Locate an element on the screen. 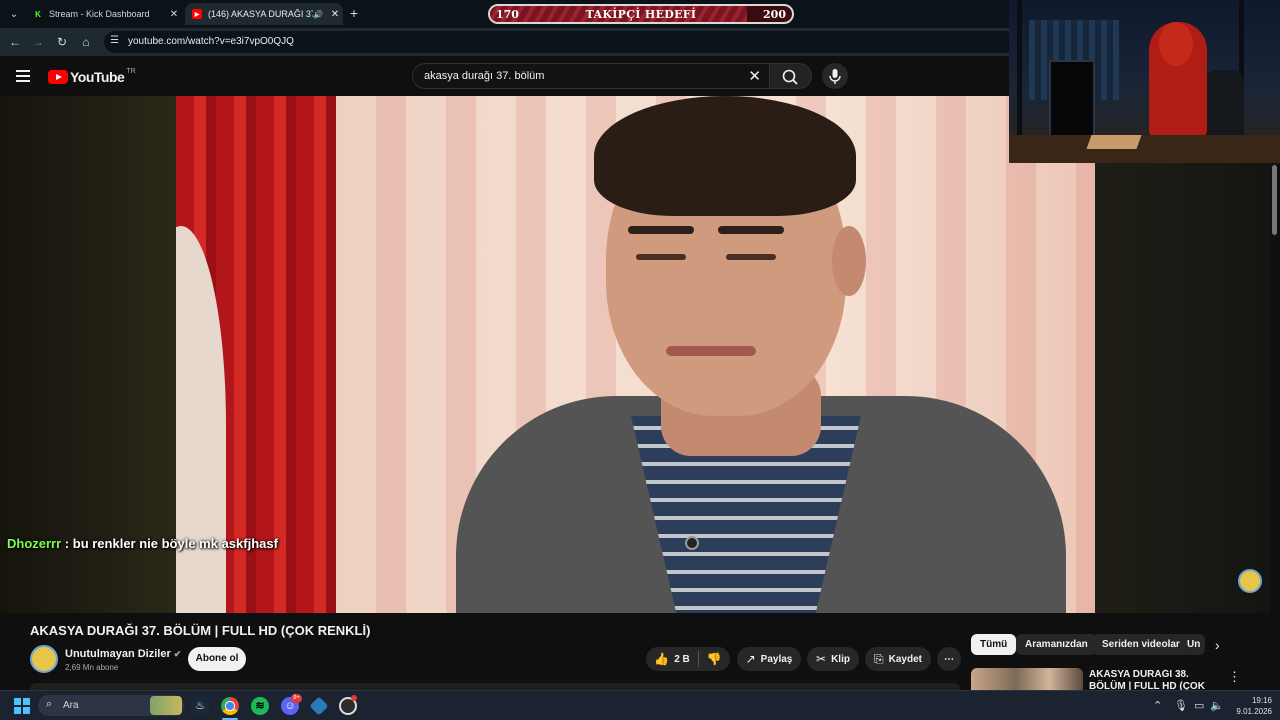 This screenshot has width=1280, height=720. clip-button: ✂ Klip is located at coordinates (833, 659).